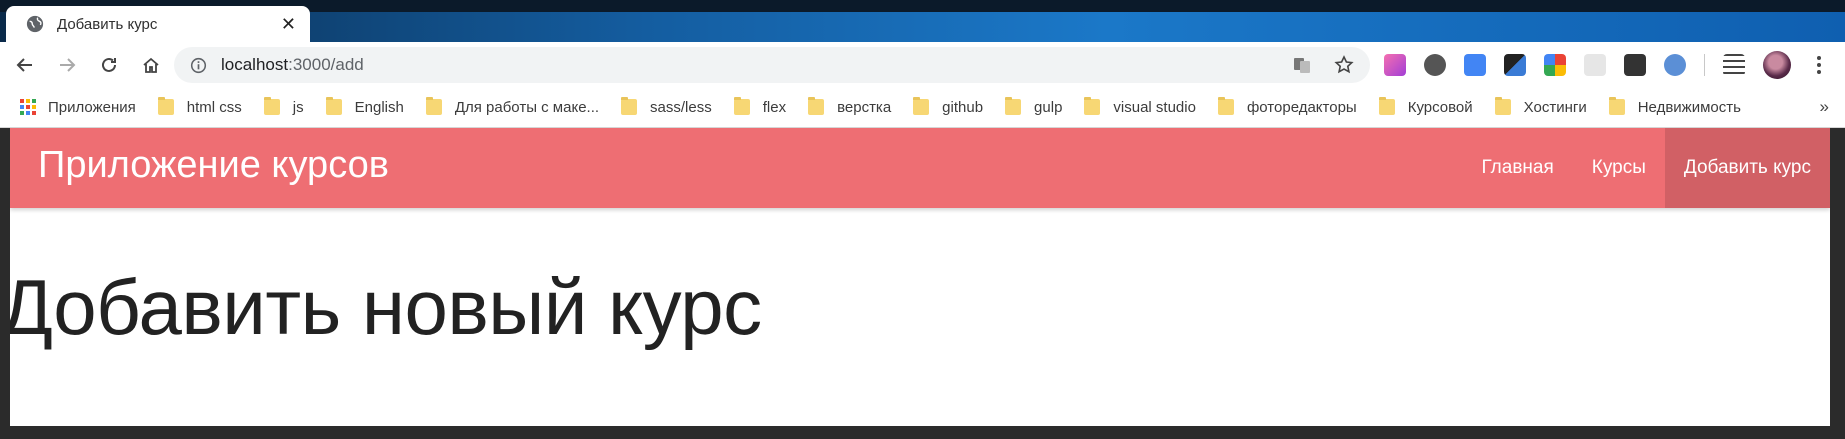  What do you see at coordinates (1635, 65) in the screenshot?
I see `extension-selenium-icon` at bounding box center [1635, 65].